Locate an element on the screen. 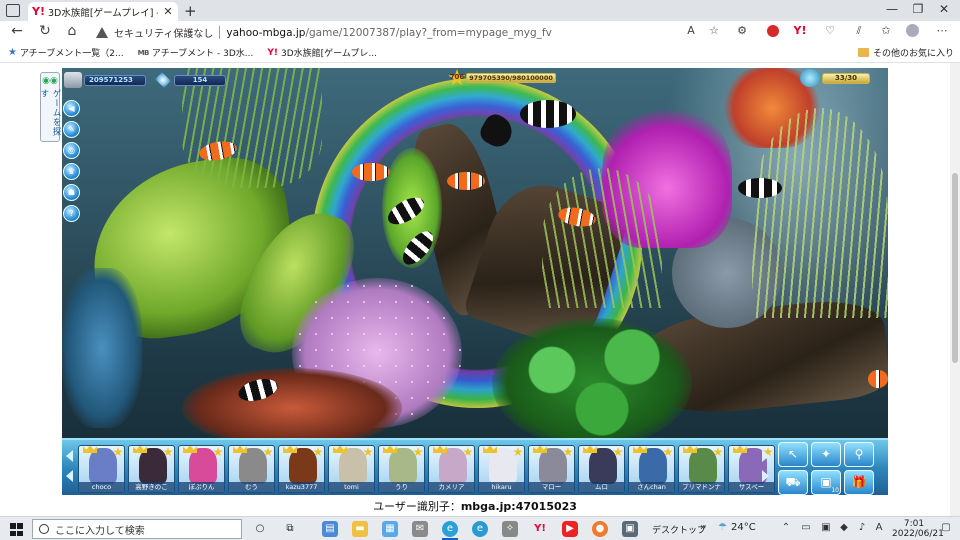 This screenshot has height=540, width=960. app-icon: ▤ is located at coordinates (330, 529).